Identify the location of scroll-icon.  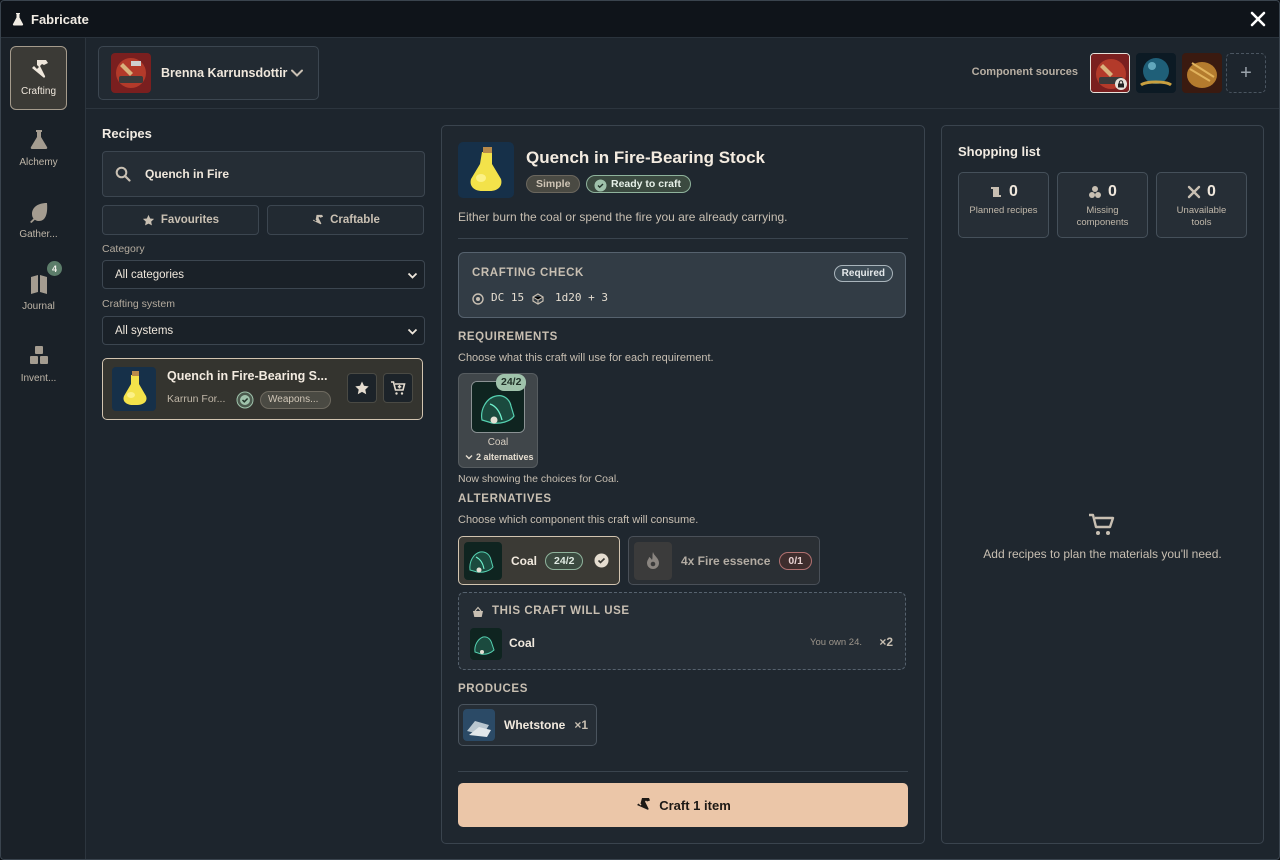
(996, 192).